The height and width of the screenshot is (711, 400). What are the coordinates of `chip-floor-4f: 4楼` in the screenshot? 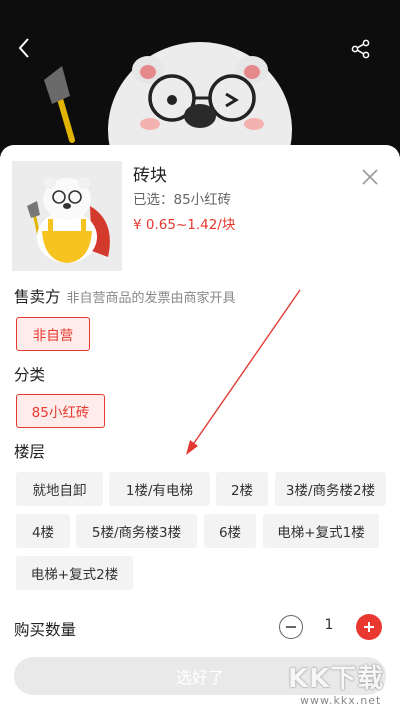 It's located at (43, 531).